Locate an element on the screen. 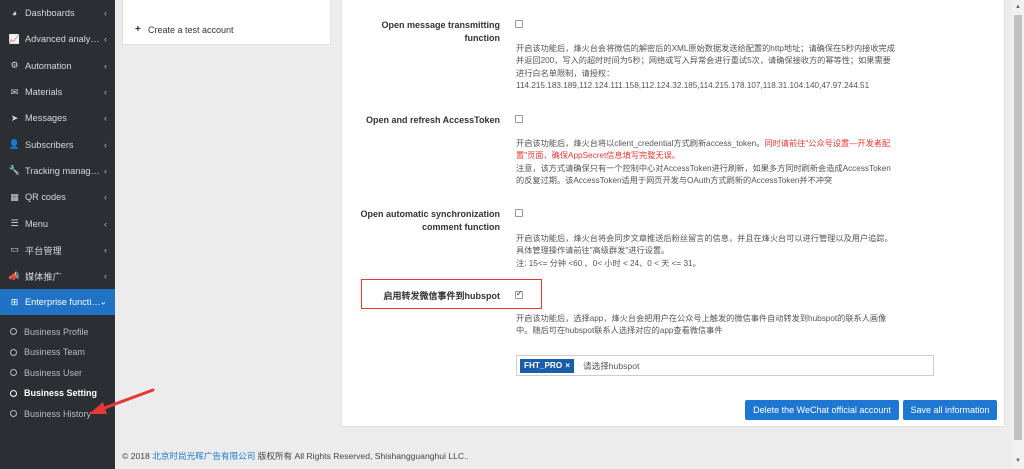 The height and width of the screenshot is (469, 1024). save-all-button: Save all information is located at coordinates (950, 410).